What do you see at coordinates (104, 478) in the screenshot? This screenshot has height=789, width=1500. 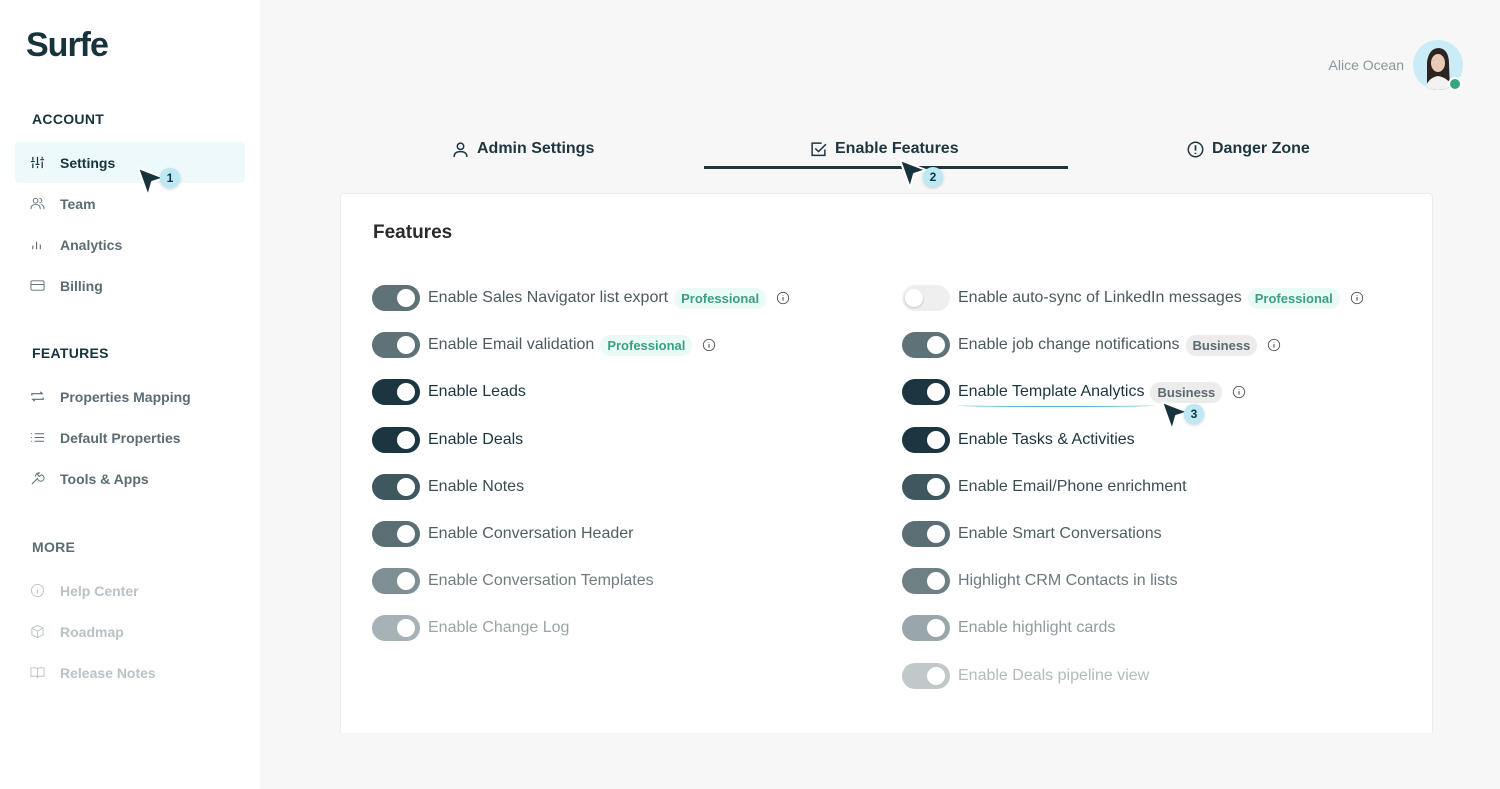 I see `sidebar-item-label: Tools & Apps` at bounding box center [104, 478].